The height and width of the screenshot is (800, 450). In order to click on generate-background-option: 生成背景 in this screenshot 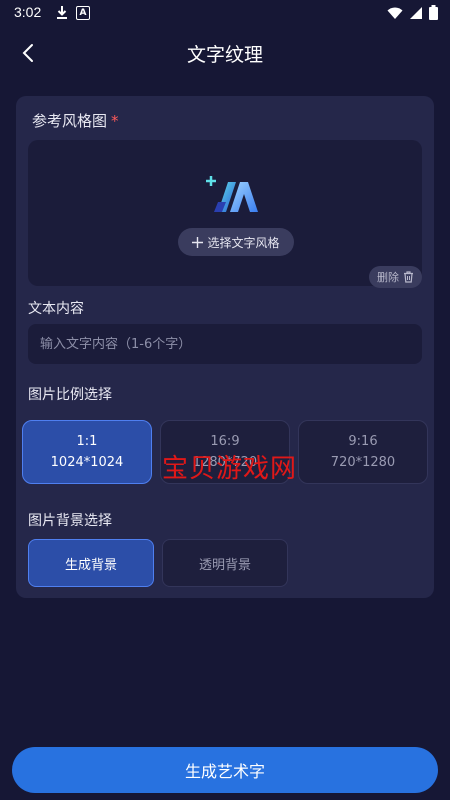, I will do `click(91, 563)`.